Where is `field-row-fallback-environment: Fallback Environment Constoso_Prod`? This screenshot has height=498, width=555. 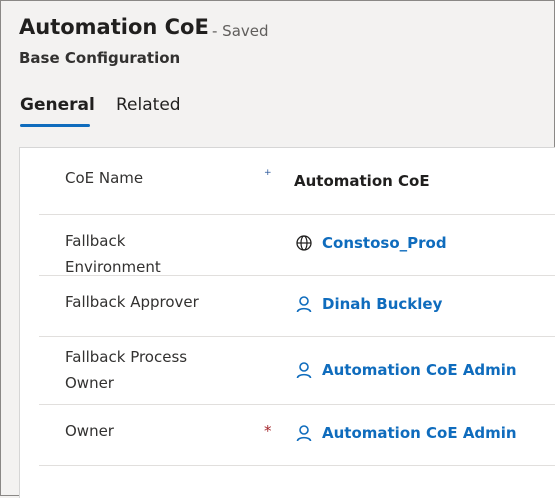 field-row-fallback-environment: Fallback Environment Constoso_Prod is located at coordinates (297, 245).